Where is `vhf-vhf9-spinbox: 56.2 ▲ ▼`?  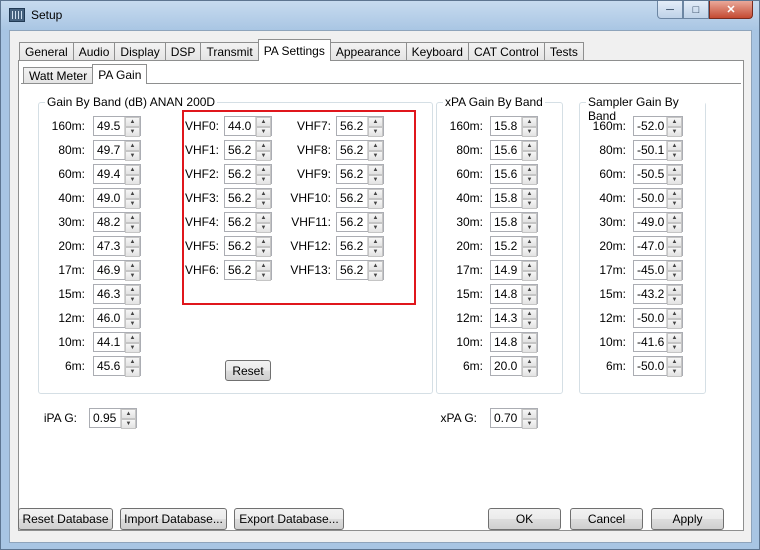 vhf-vhf9-spinbox: 56.2 ▲ ▼ is located at coordinates (360, 174).